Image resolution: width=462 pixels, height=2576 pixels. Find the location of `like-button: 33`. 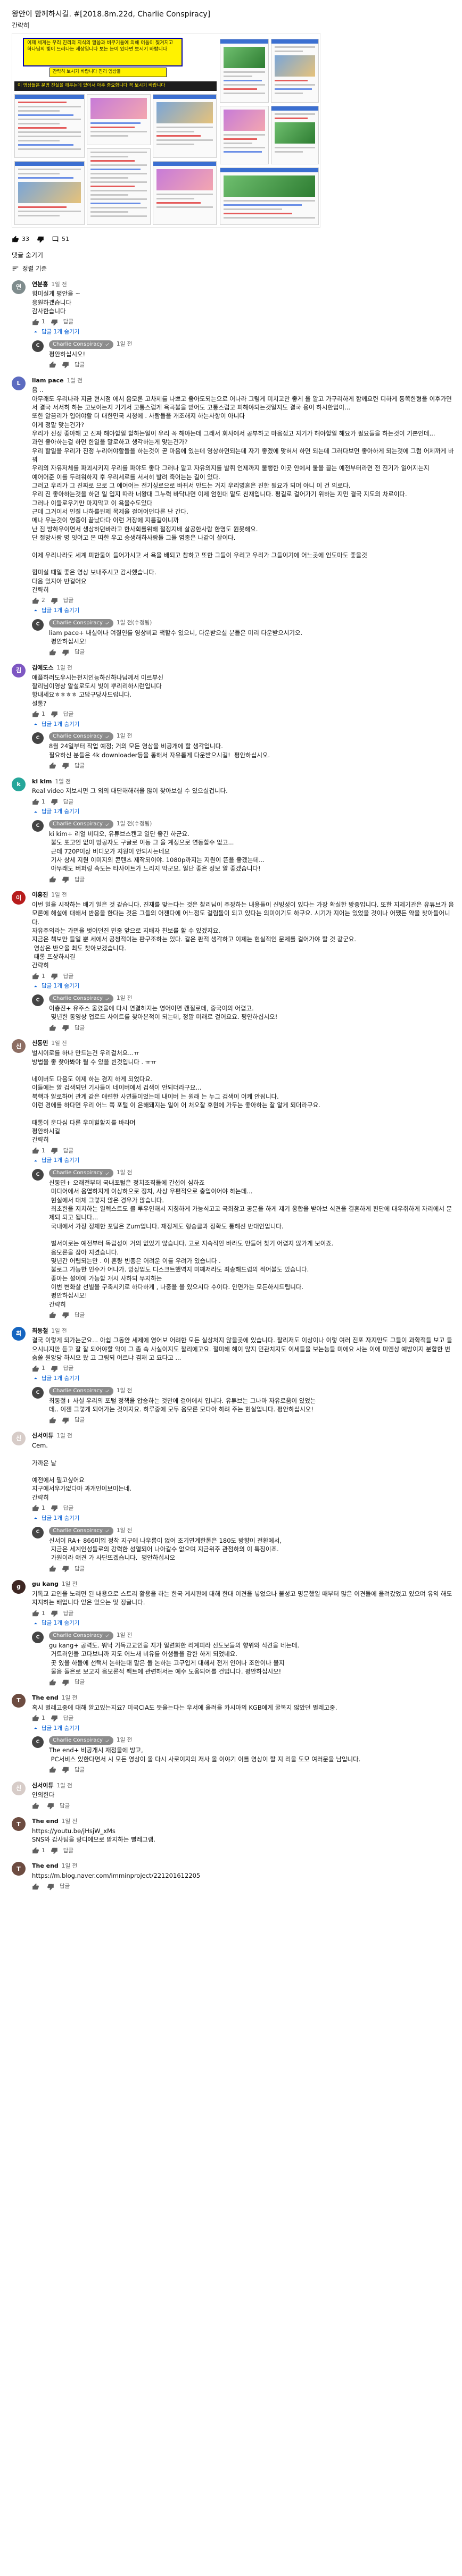

like-button: 33 is located at coordinates (20, 239).